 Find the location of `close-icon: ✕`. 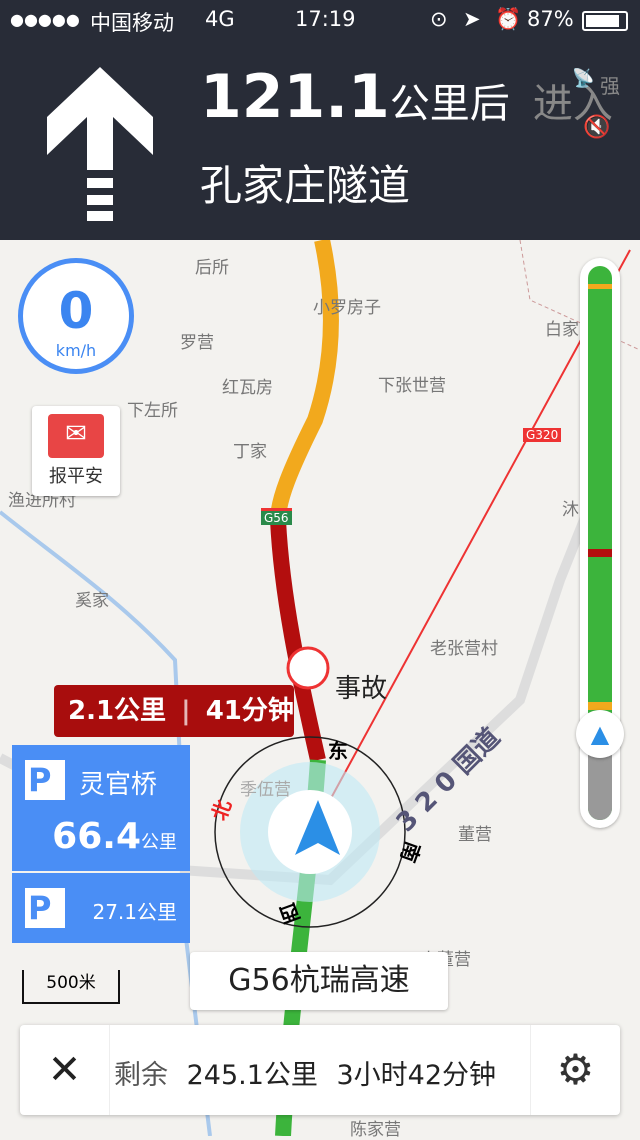

close-icon: ✕ is located at coordinates (65, 1070).